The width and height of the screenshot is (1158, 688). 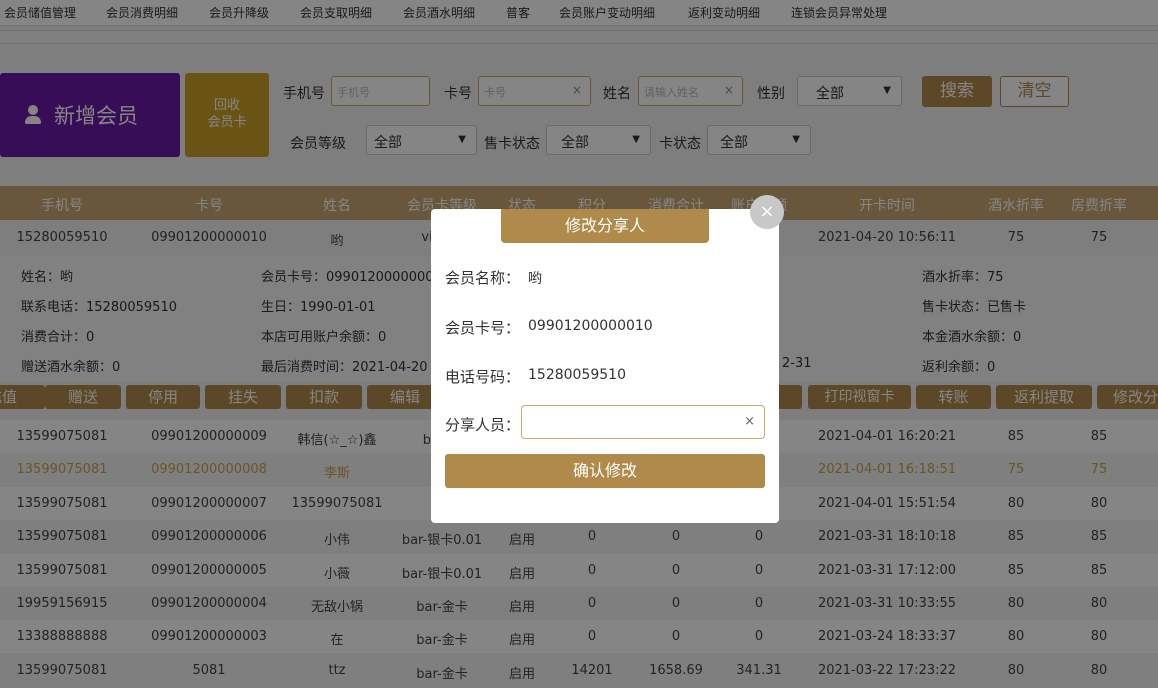 What do you see at coordinates (767, 212) in the screenshot?
I see `close-icon: ×` at bounding box center [767, 212].